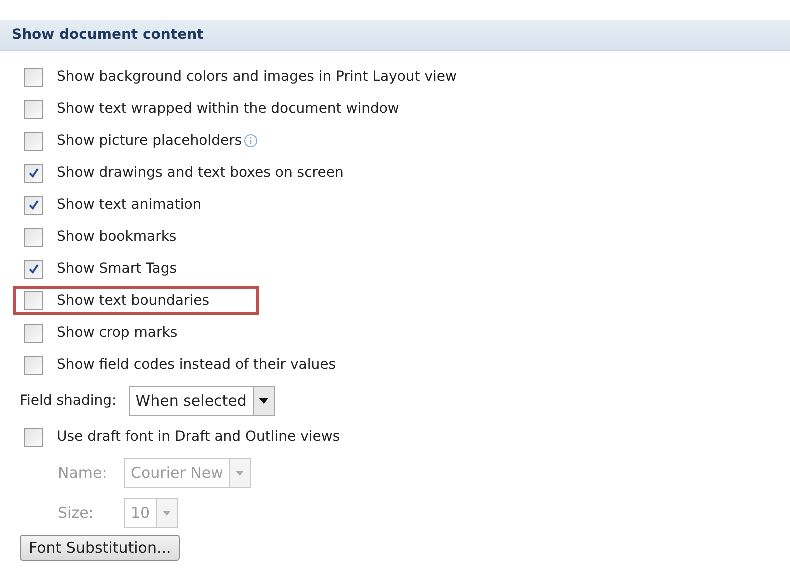  What do you see at coordinates (201, 401) in the screenshot?
I see `field-shading-dropdown: When selected` at bounding box center [201, 401].